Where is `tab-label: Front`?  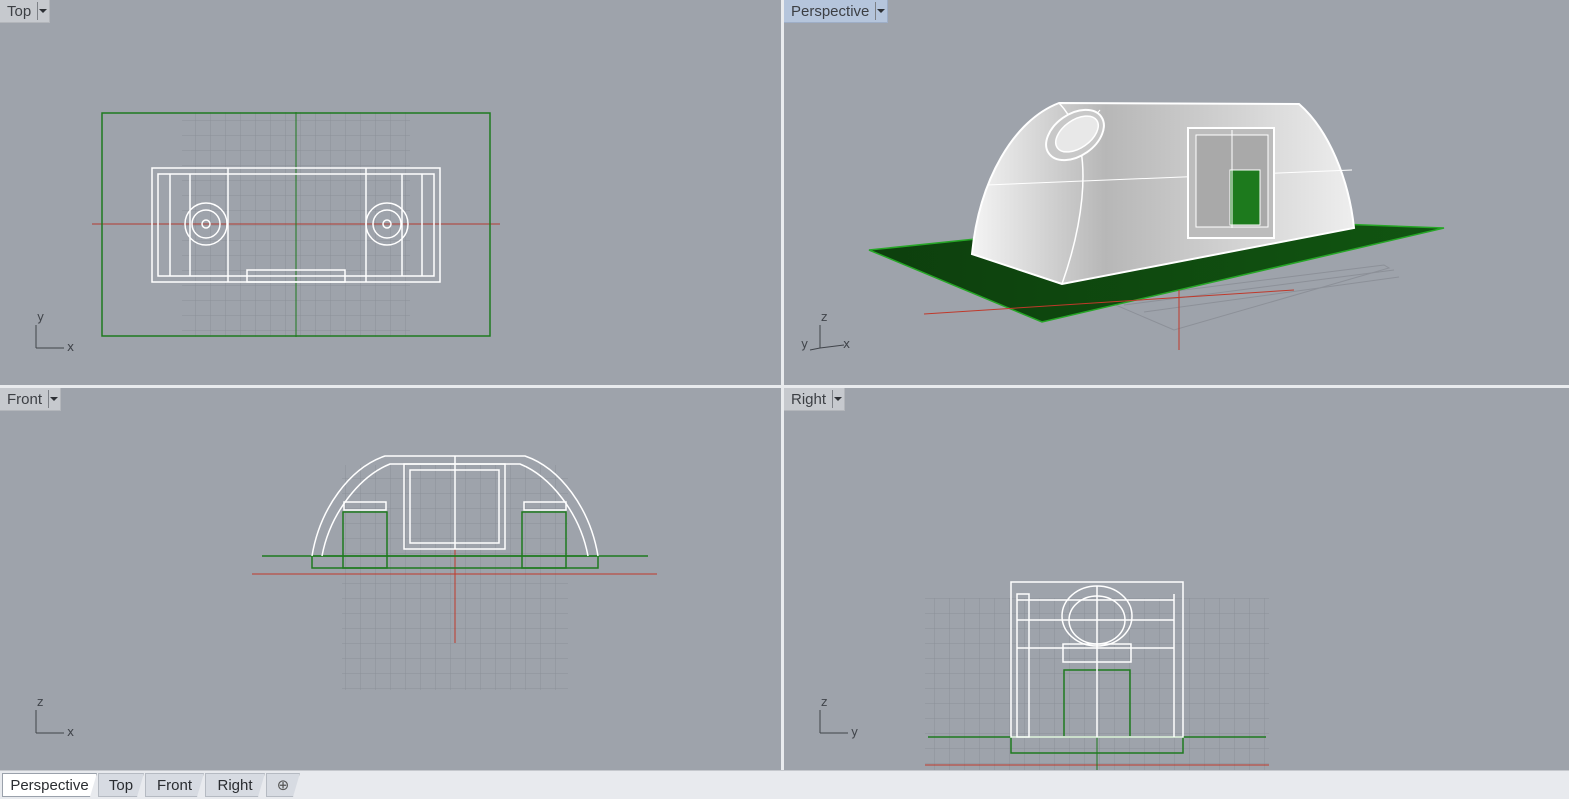 tab-label: Front is located at coordinates (174, 785).